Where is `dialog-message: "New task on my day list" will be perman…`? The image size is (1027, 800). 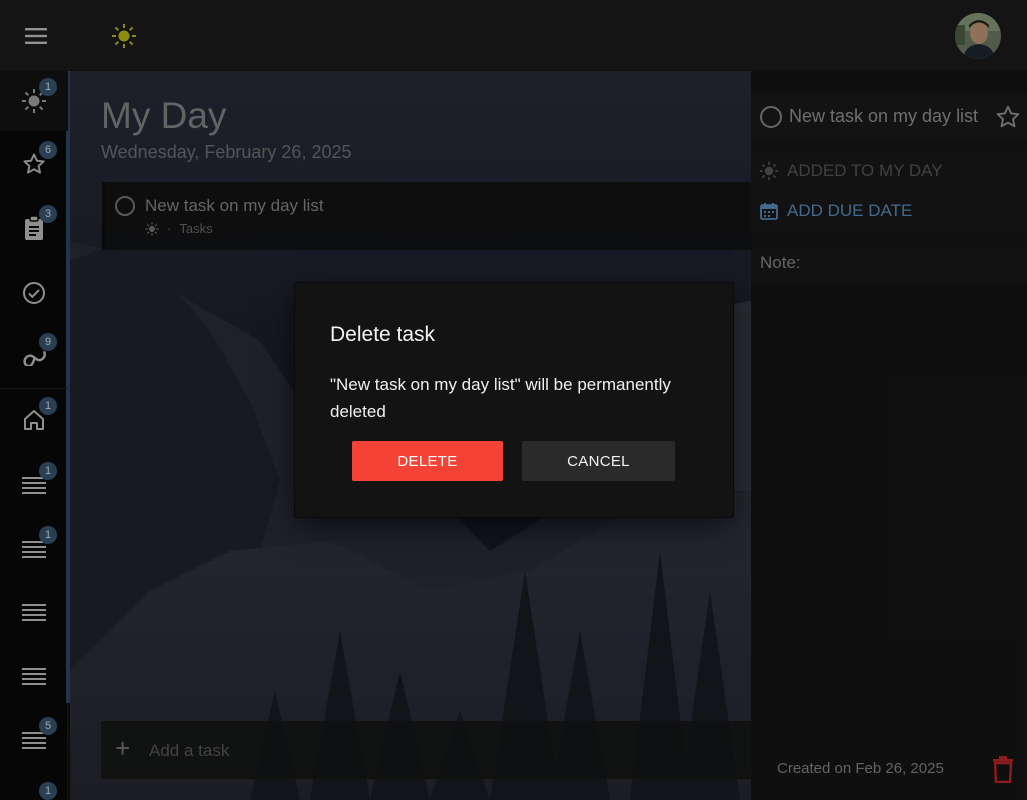
dialog-message: "New task on my day list" will be perman… is located at coordinates (500, 398).